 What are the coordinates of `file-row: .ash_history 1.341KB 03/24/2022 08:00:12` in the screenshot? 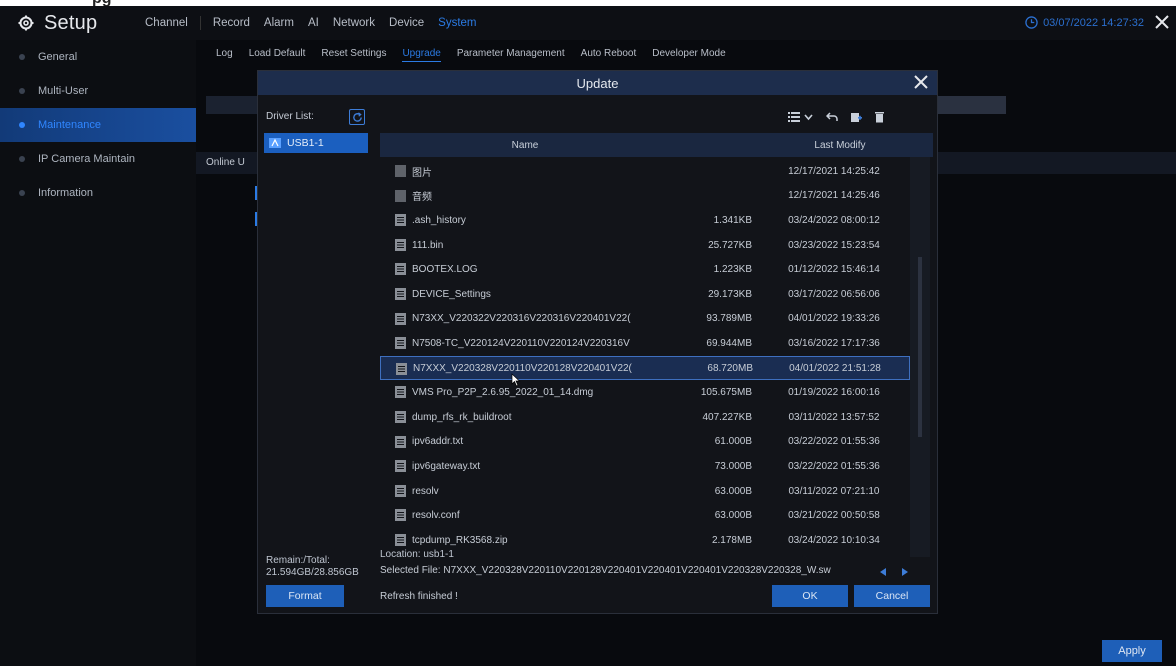 It's located at (645, 220).